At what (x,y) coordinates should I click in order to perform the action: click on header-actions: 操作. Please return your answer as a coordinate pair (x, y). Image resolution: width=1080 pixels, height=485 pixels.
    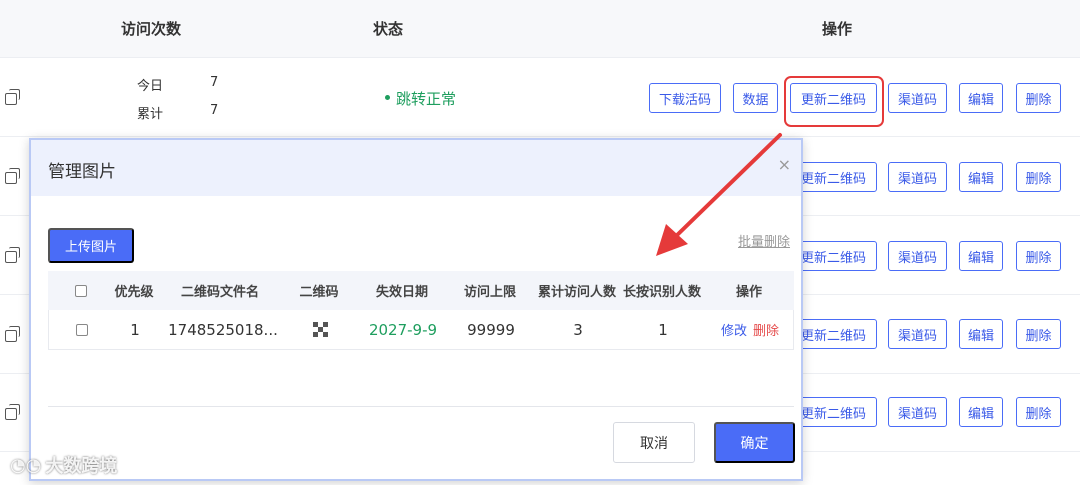
    Looking at the image, I should click on (837, 29).